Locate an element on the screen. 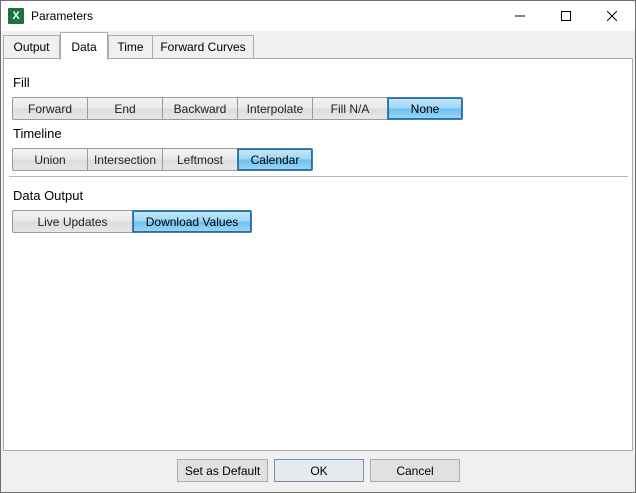  minimize-icon is located at coordinates (520, 16).